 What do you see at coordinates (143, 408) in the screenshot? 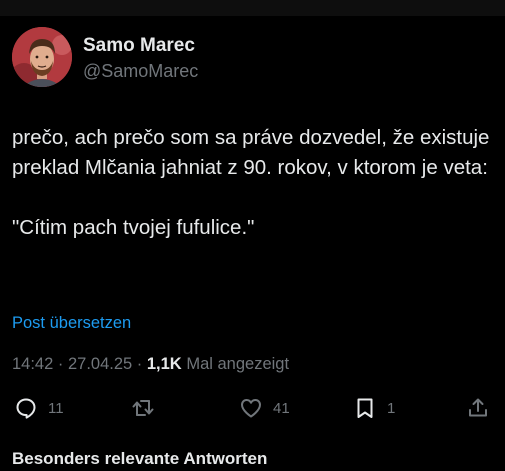
I see `repost-icon` at bounding box center [143, 408].